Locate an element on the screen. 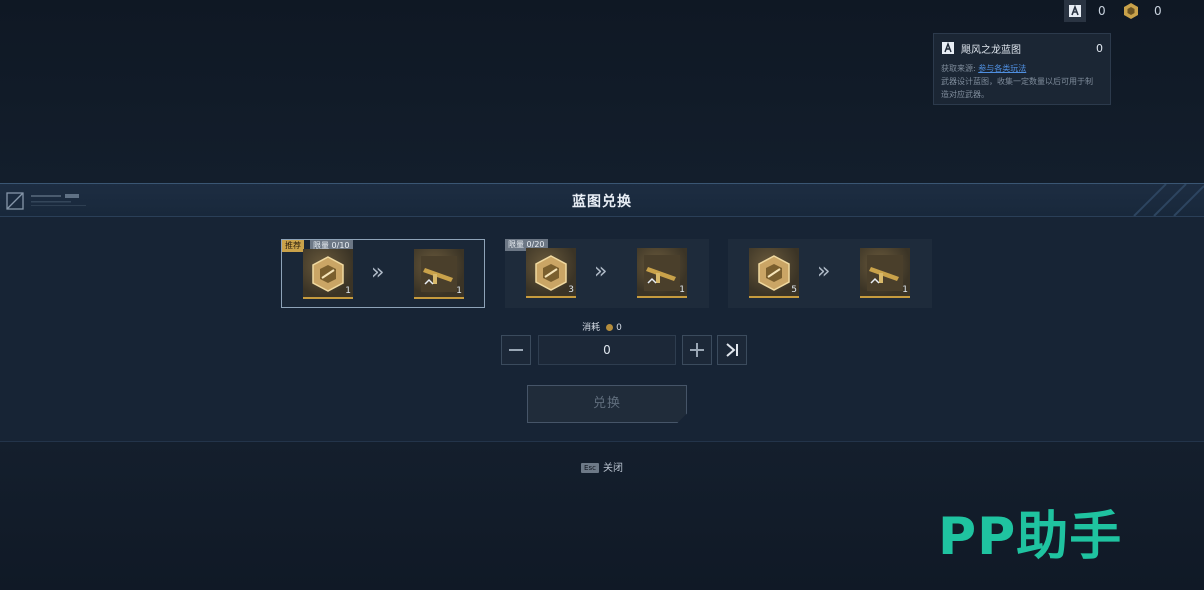 Image resolution: width=1204 pixels, height=590 pixels. recommended-badge: 推荐 is located at coordinates (293, 246).